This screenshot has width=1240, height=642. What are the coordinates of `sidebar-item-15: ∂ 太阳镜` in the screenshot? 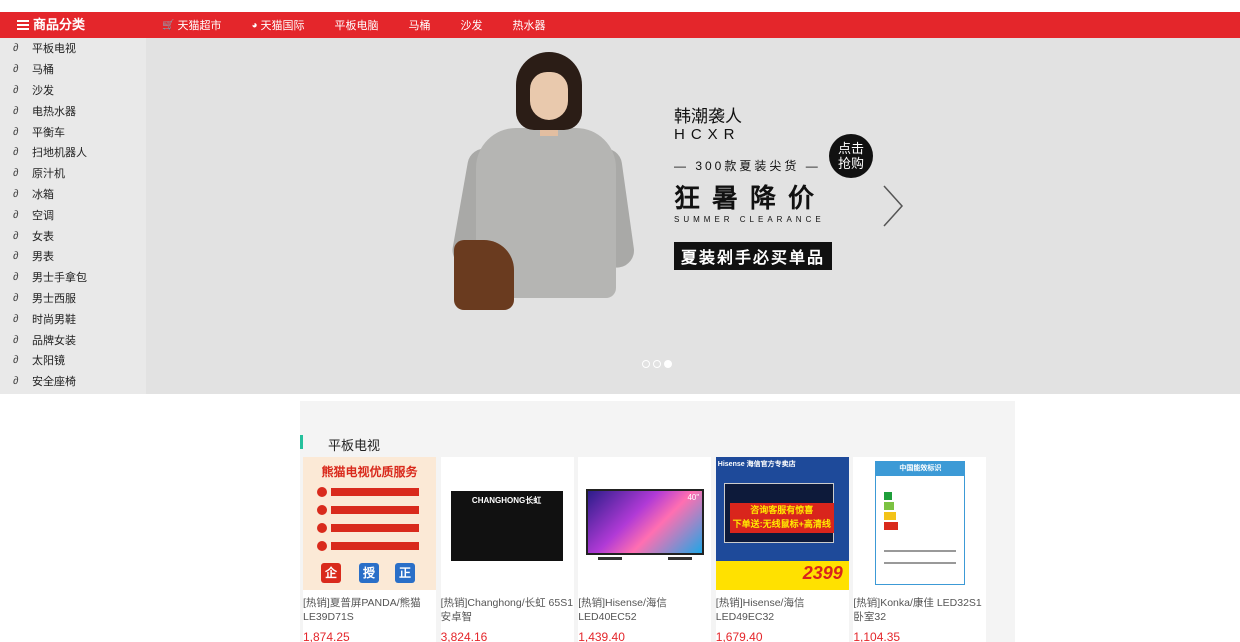 It's located at (73, 360).